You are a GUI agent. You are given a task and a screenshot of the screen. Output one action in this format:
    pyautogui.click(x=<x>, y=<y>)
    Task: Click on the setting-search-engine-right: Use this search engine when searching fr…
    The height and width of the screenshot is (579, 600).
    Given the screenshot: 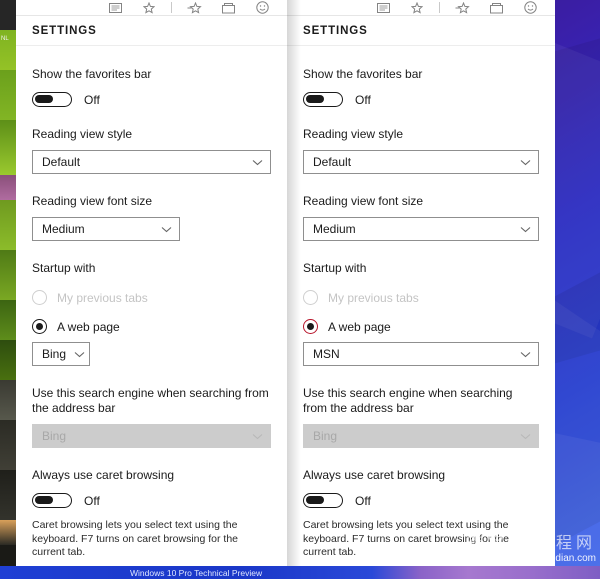 What is the action you would take?
    pyautogui.click(x=421, y=417)
    